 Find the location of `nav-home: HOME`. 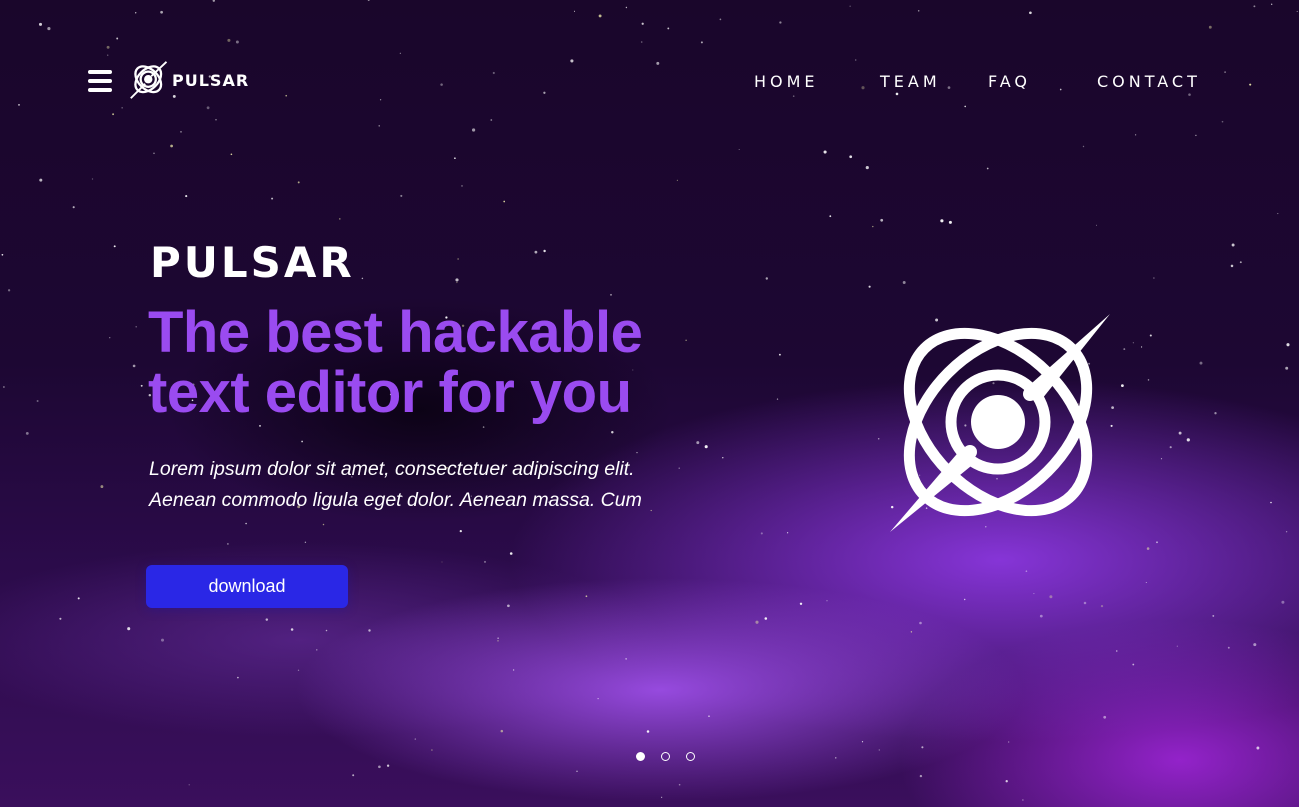

nav-home: HOME is located at coordinates (786, 81).